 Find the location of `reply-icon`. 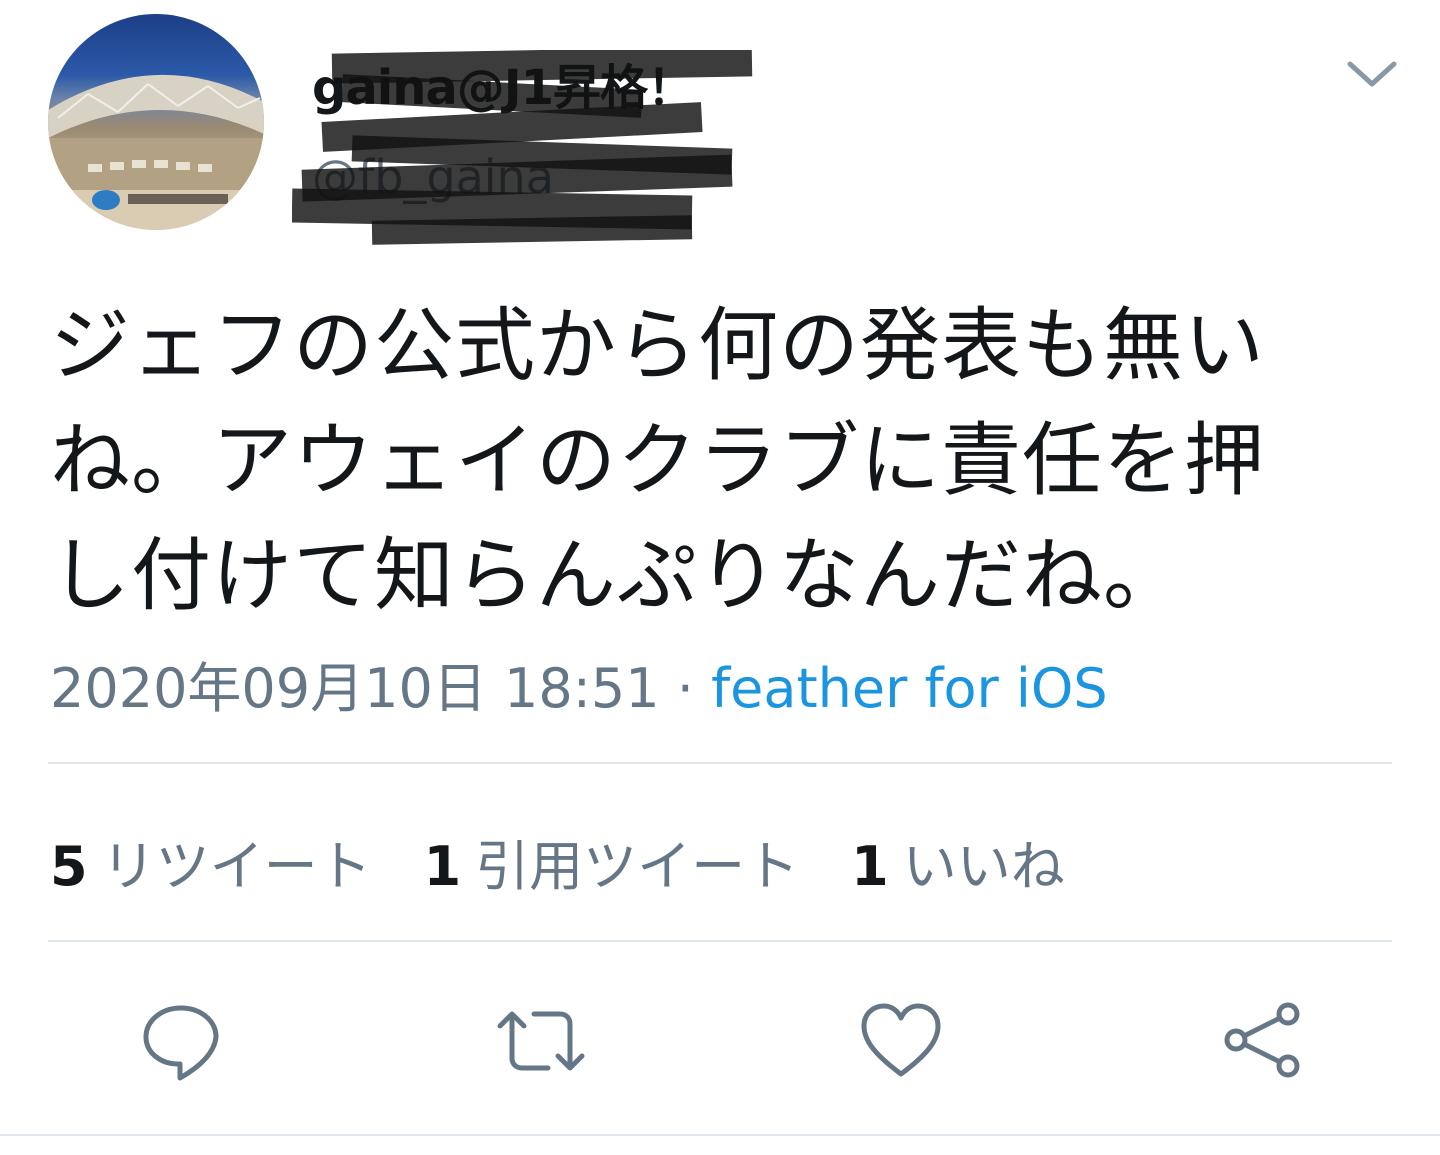

reply-icon is located at coordinates (181, 1043).